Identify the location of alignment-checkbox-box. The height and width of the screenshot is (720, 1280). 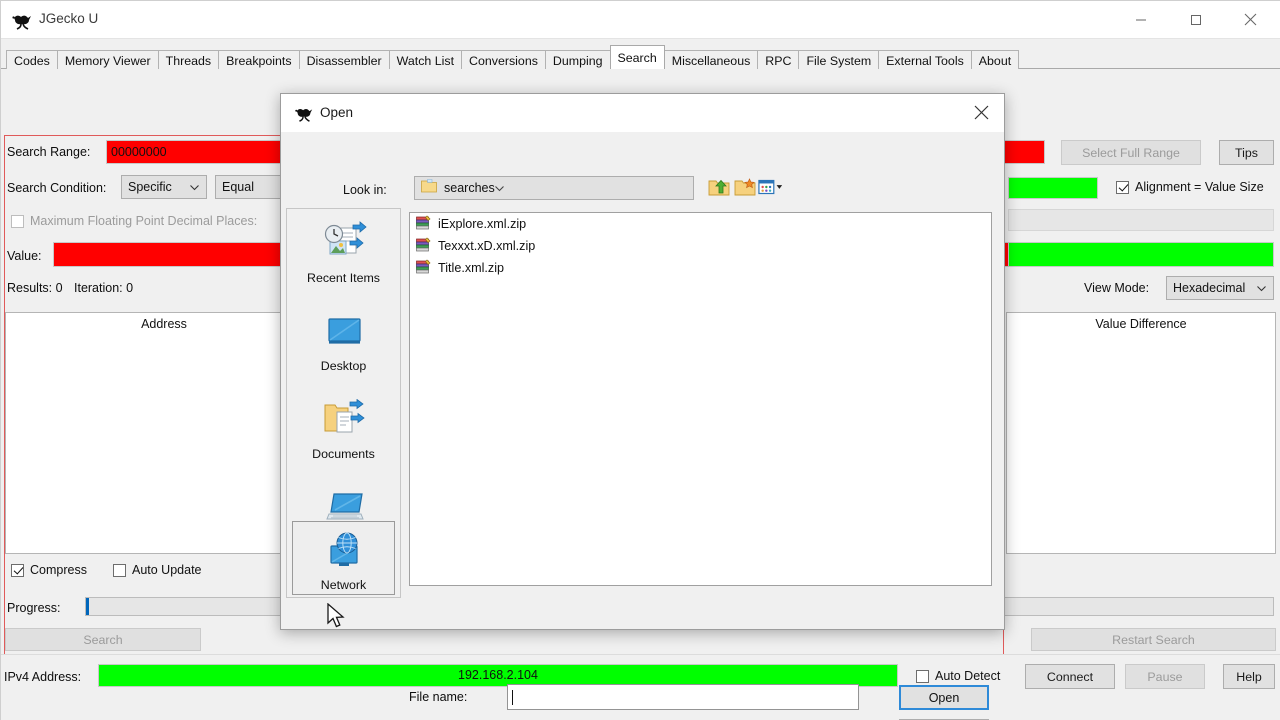
(1122, 187).